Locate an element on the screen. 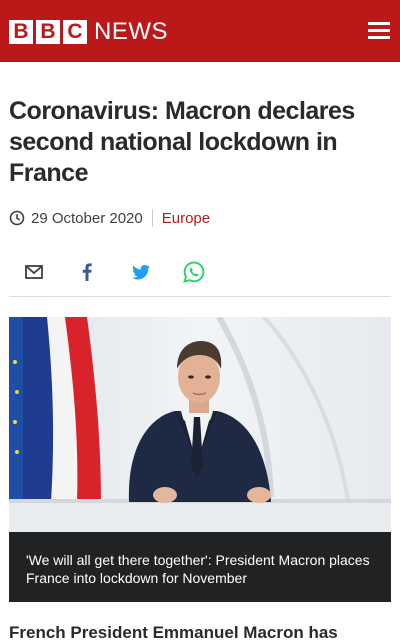 This screenshot has height=640, width=400. share-tools is located at coordinates (200, 272).